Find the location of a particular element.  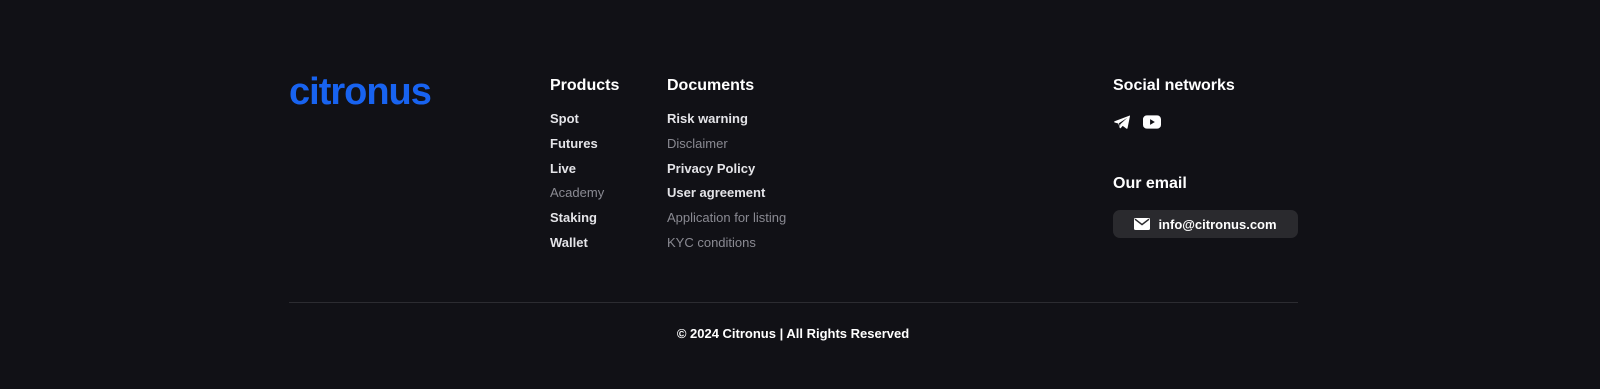

documents-heading: Documents is located at coordinates (711, 85).